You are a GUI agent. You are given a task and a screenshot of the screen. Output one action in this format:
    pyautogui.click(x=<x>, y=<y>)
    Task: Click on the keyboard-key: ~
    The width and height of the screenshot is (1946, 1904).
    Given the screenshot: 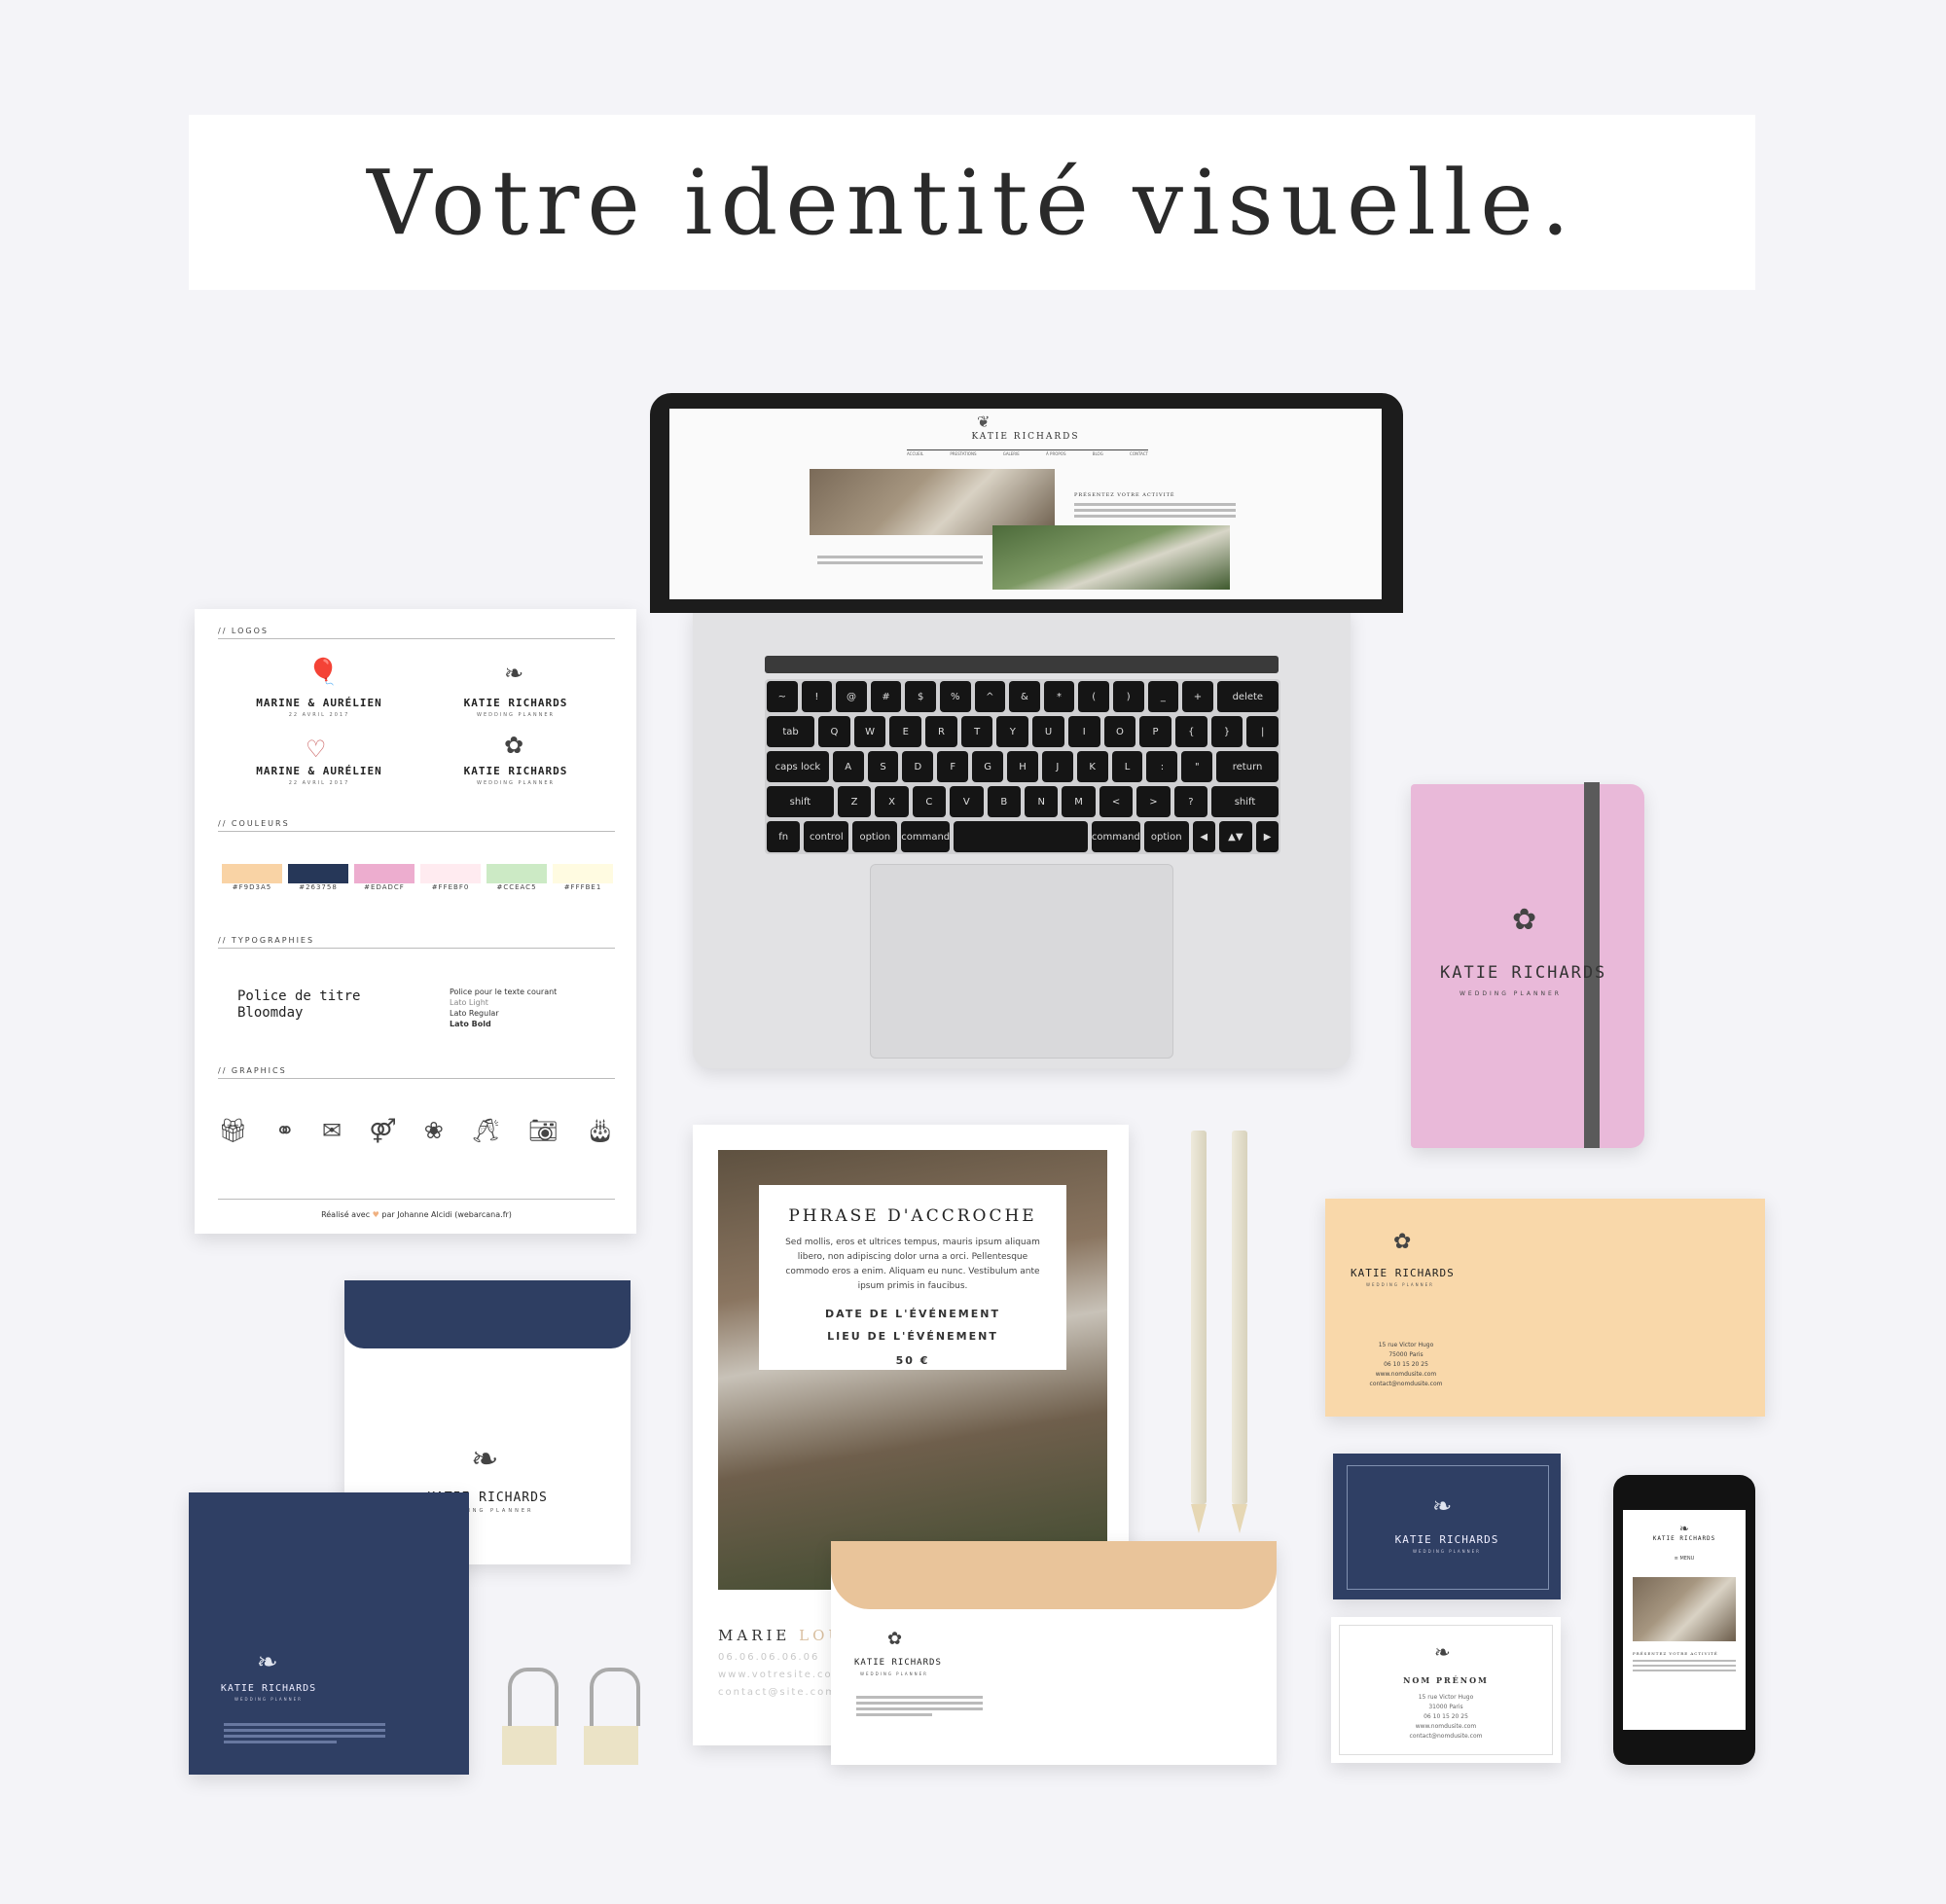 What is the action you would take?
    pyautogui.click(x=782, y=696)
    